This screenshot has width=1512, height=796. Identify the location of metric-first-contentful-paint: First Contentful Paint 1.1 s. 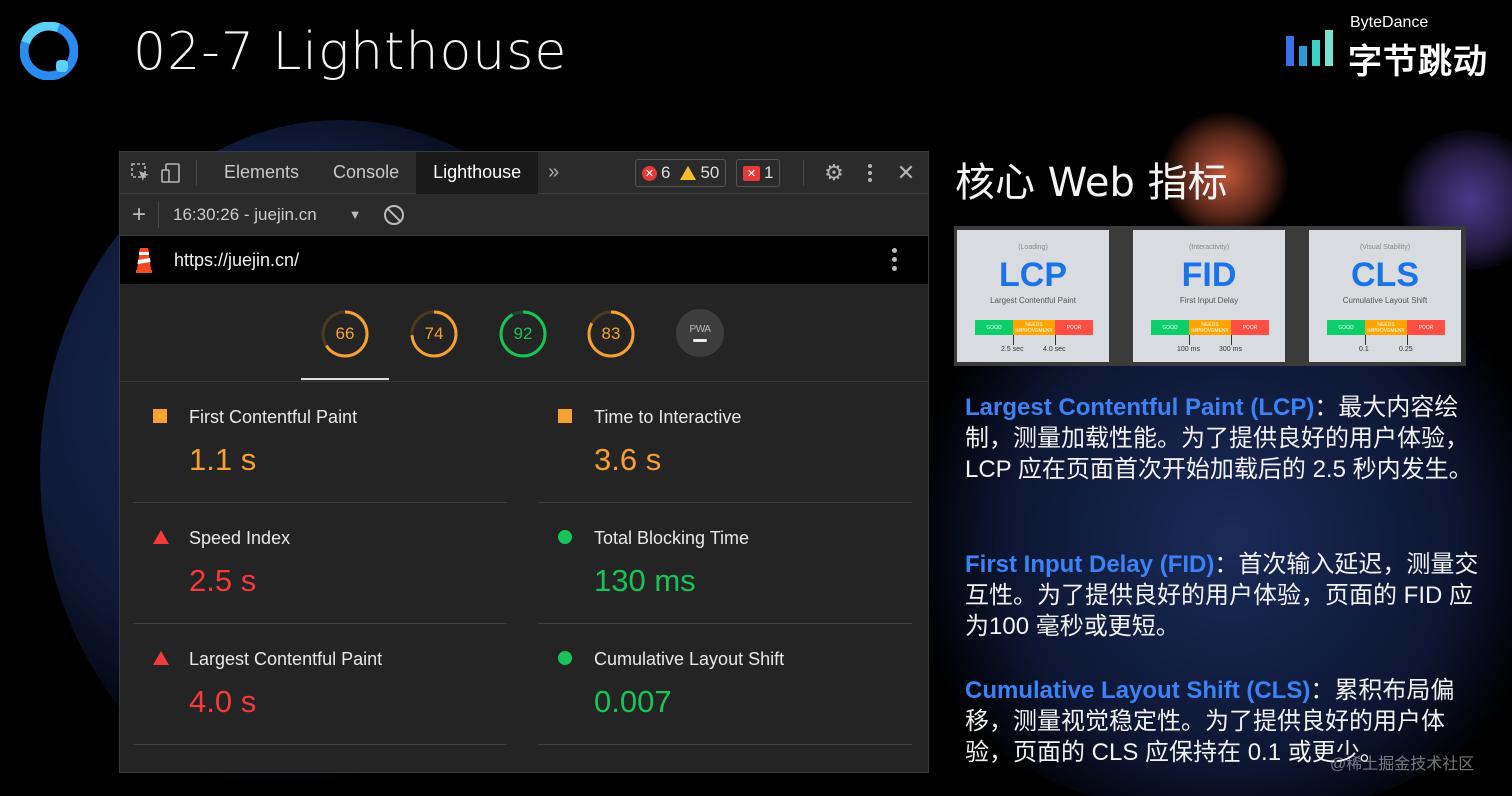
(320, 442).